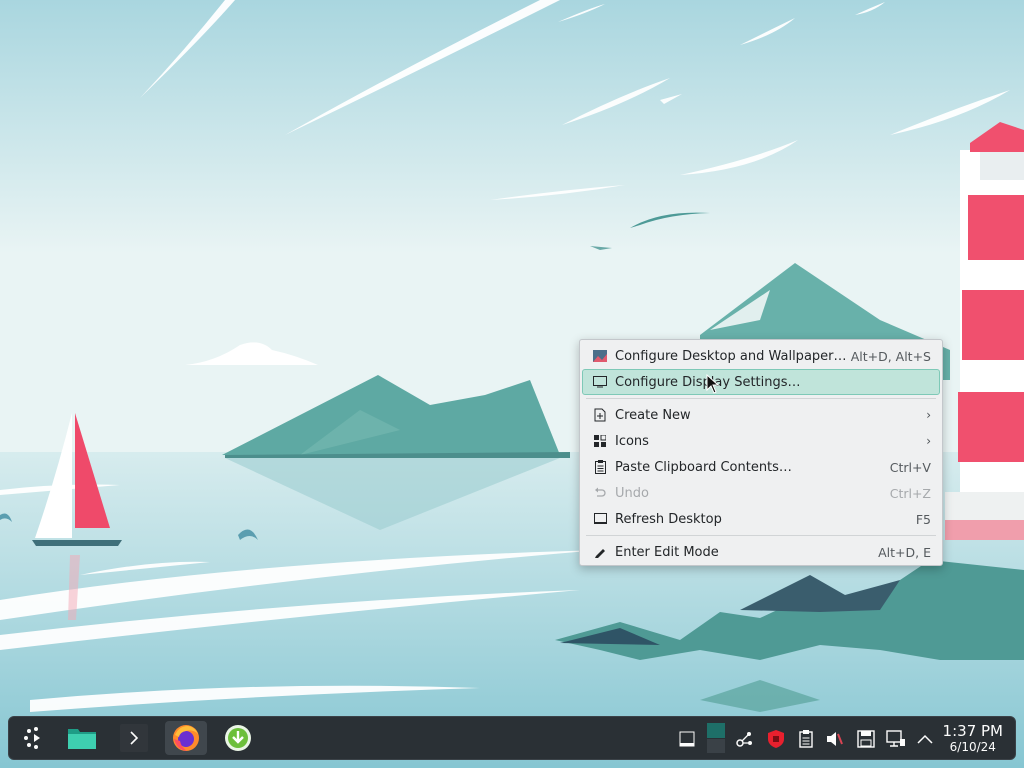  Describe the element at coordinates (713, 384) in the screenshot. I see `mouse-cursor-icon` at that location.